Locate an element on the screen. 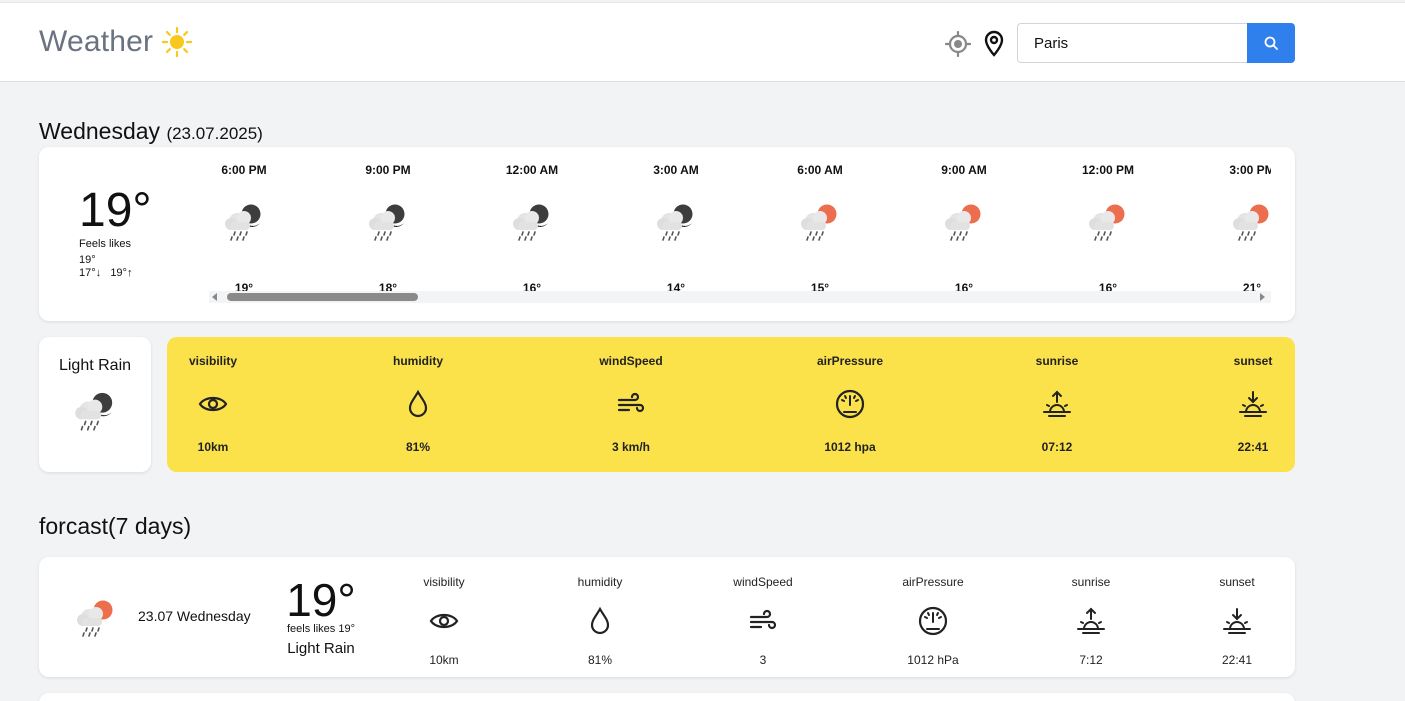 The image size is (1405, 701). eye-icon is located at coordinates (444, 621).